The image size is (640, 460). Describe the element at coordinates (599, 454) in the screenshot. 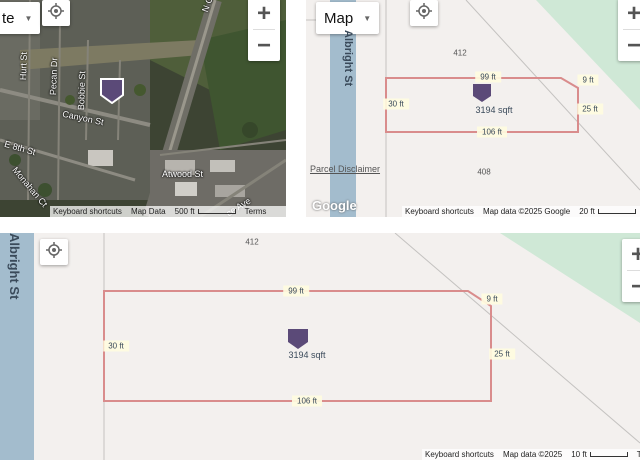

I see `scale-indicator: 10 ft` at that location.